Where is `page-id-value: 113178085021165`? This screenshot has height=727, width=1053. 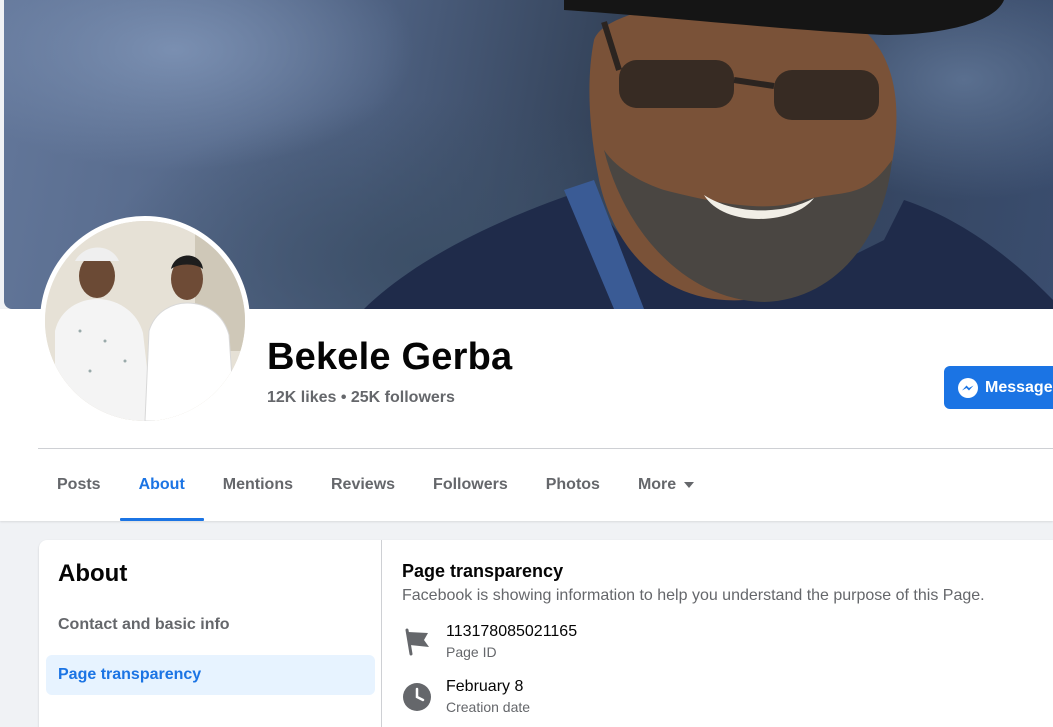
page-id-value: 113178085021165 is located at coordinates (512, 631).